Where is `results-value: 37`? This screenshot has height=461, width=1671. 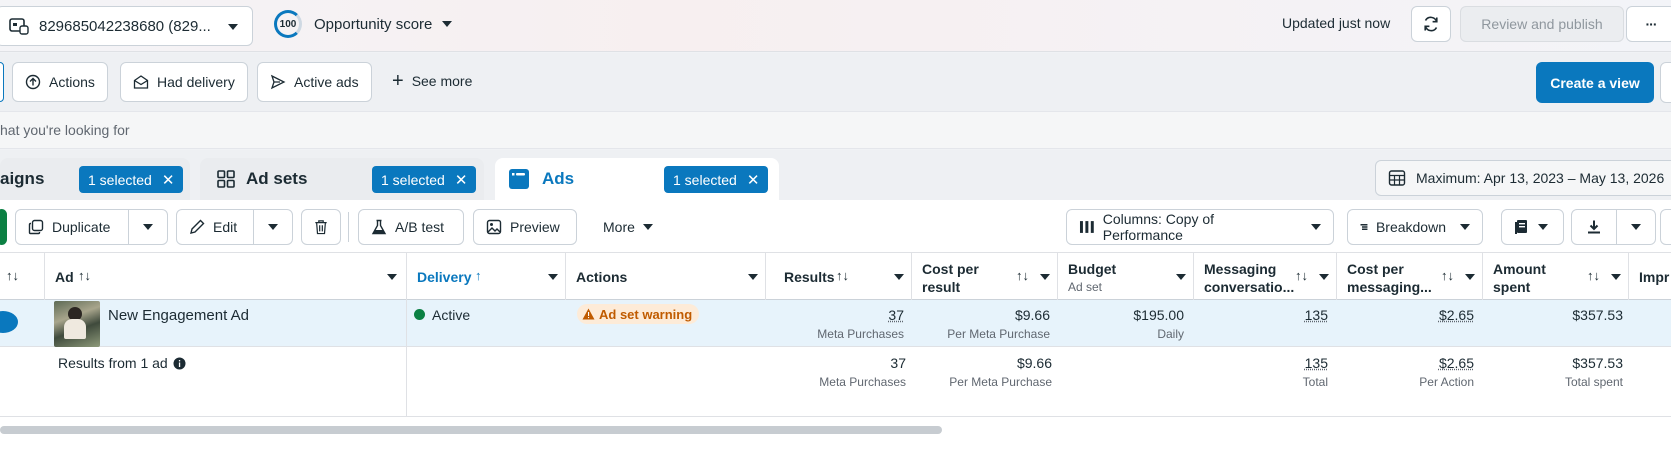
results-value: 37 is located at coordinates (835, 315).